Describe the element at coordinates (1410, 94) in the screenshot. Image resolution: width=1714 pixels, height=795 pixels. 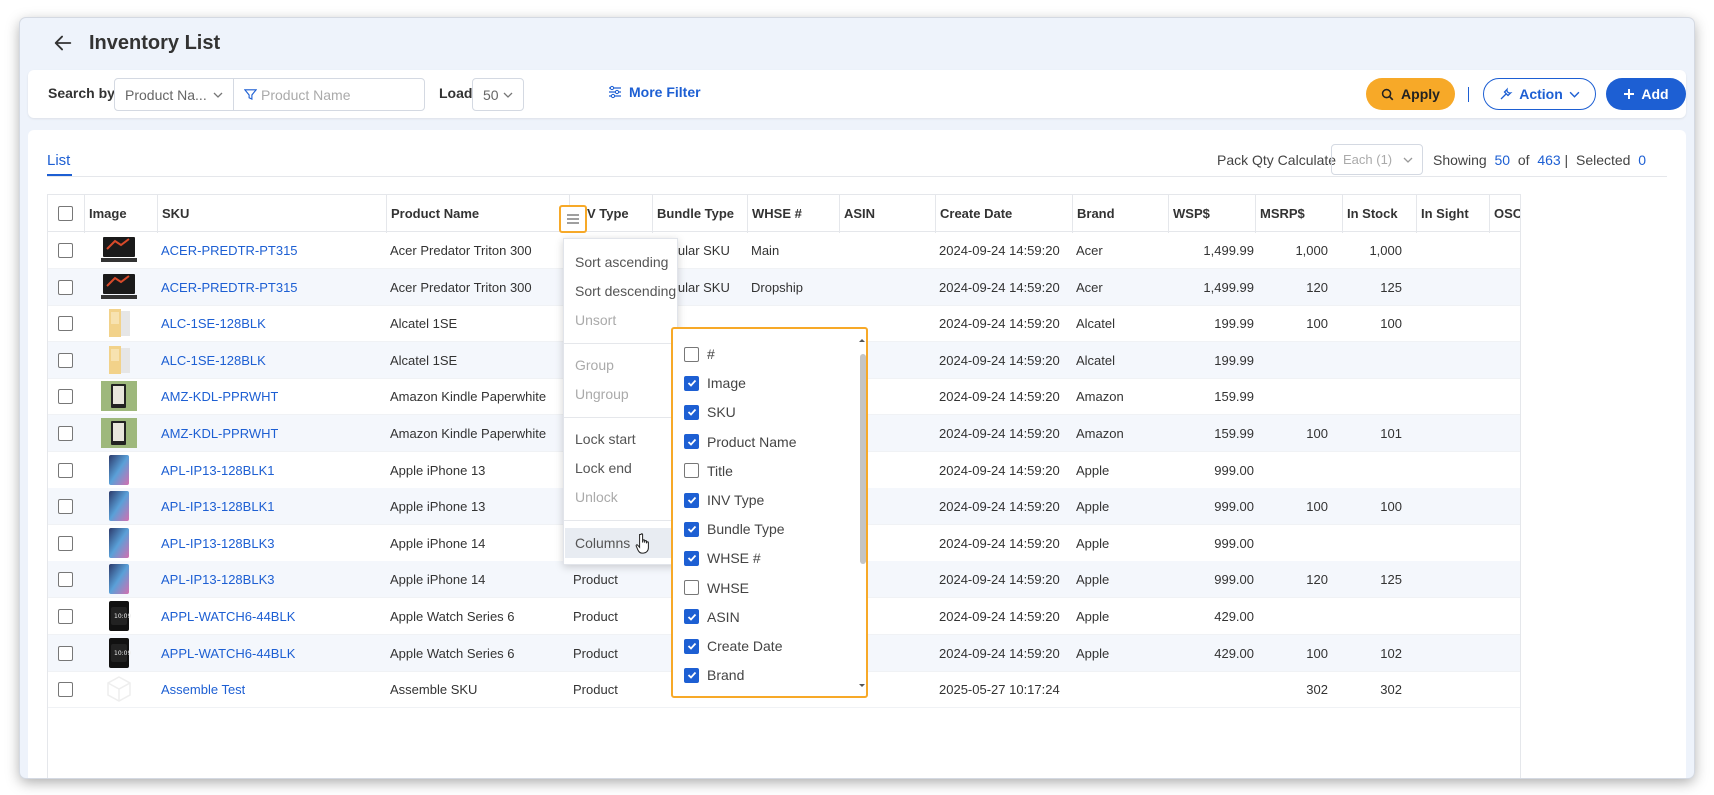
I see `apply-button: Apply` at that location.